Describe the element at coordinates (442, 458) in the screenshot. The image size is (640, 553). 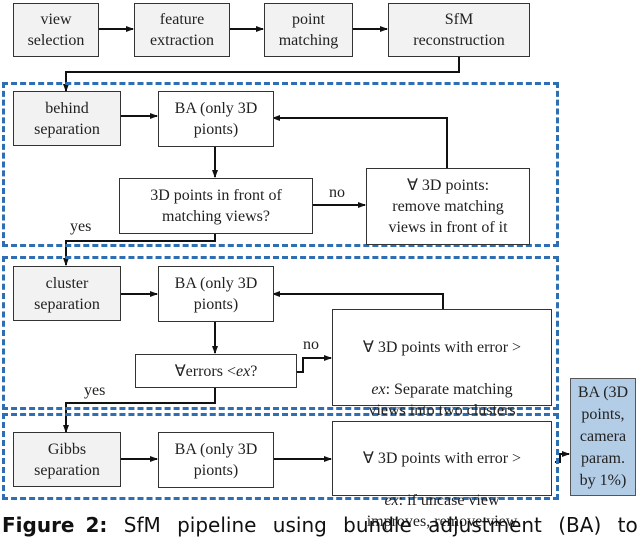
I see `remove-view-line1: ∀ 3D points with error >` at that location.